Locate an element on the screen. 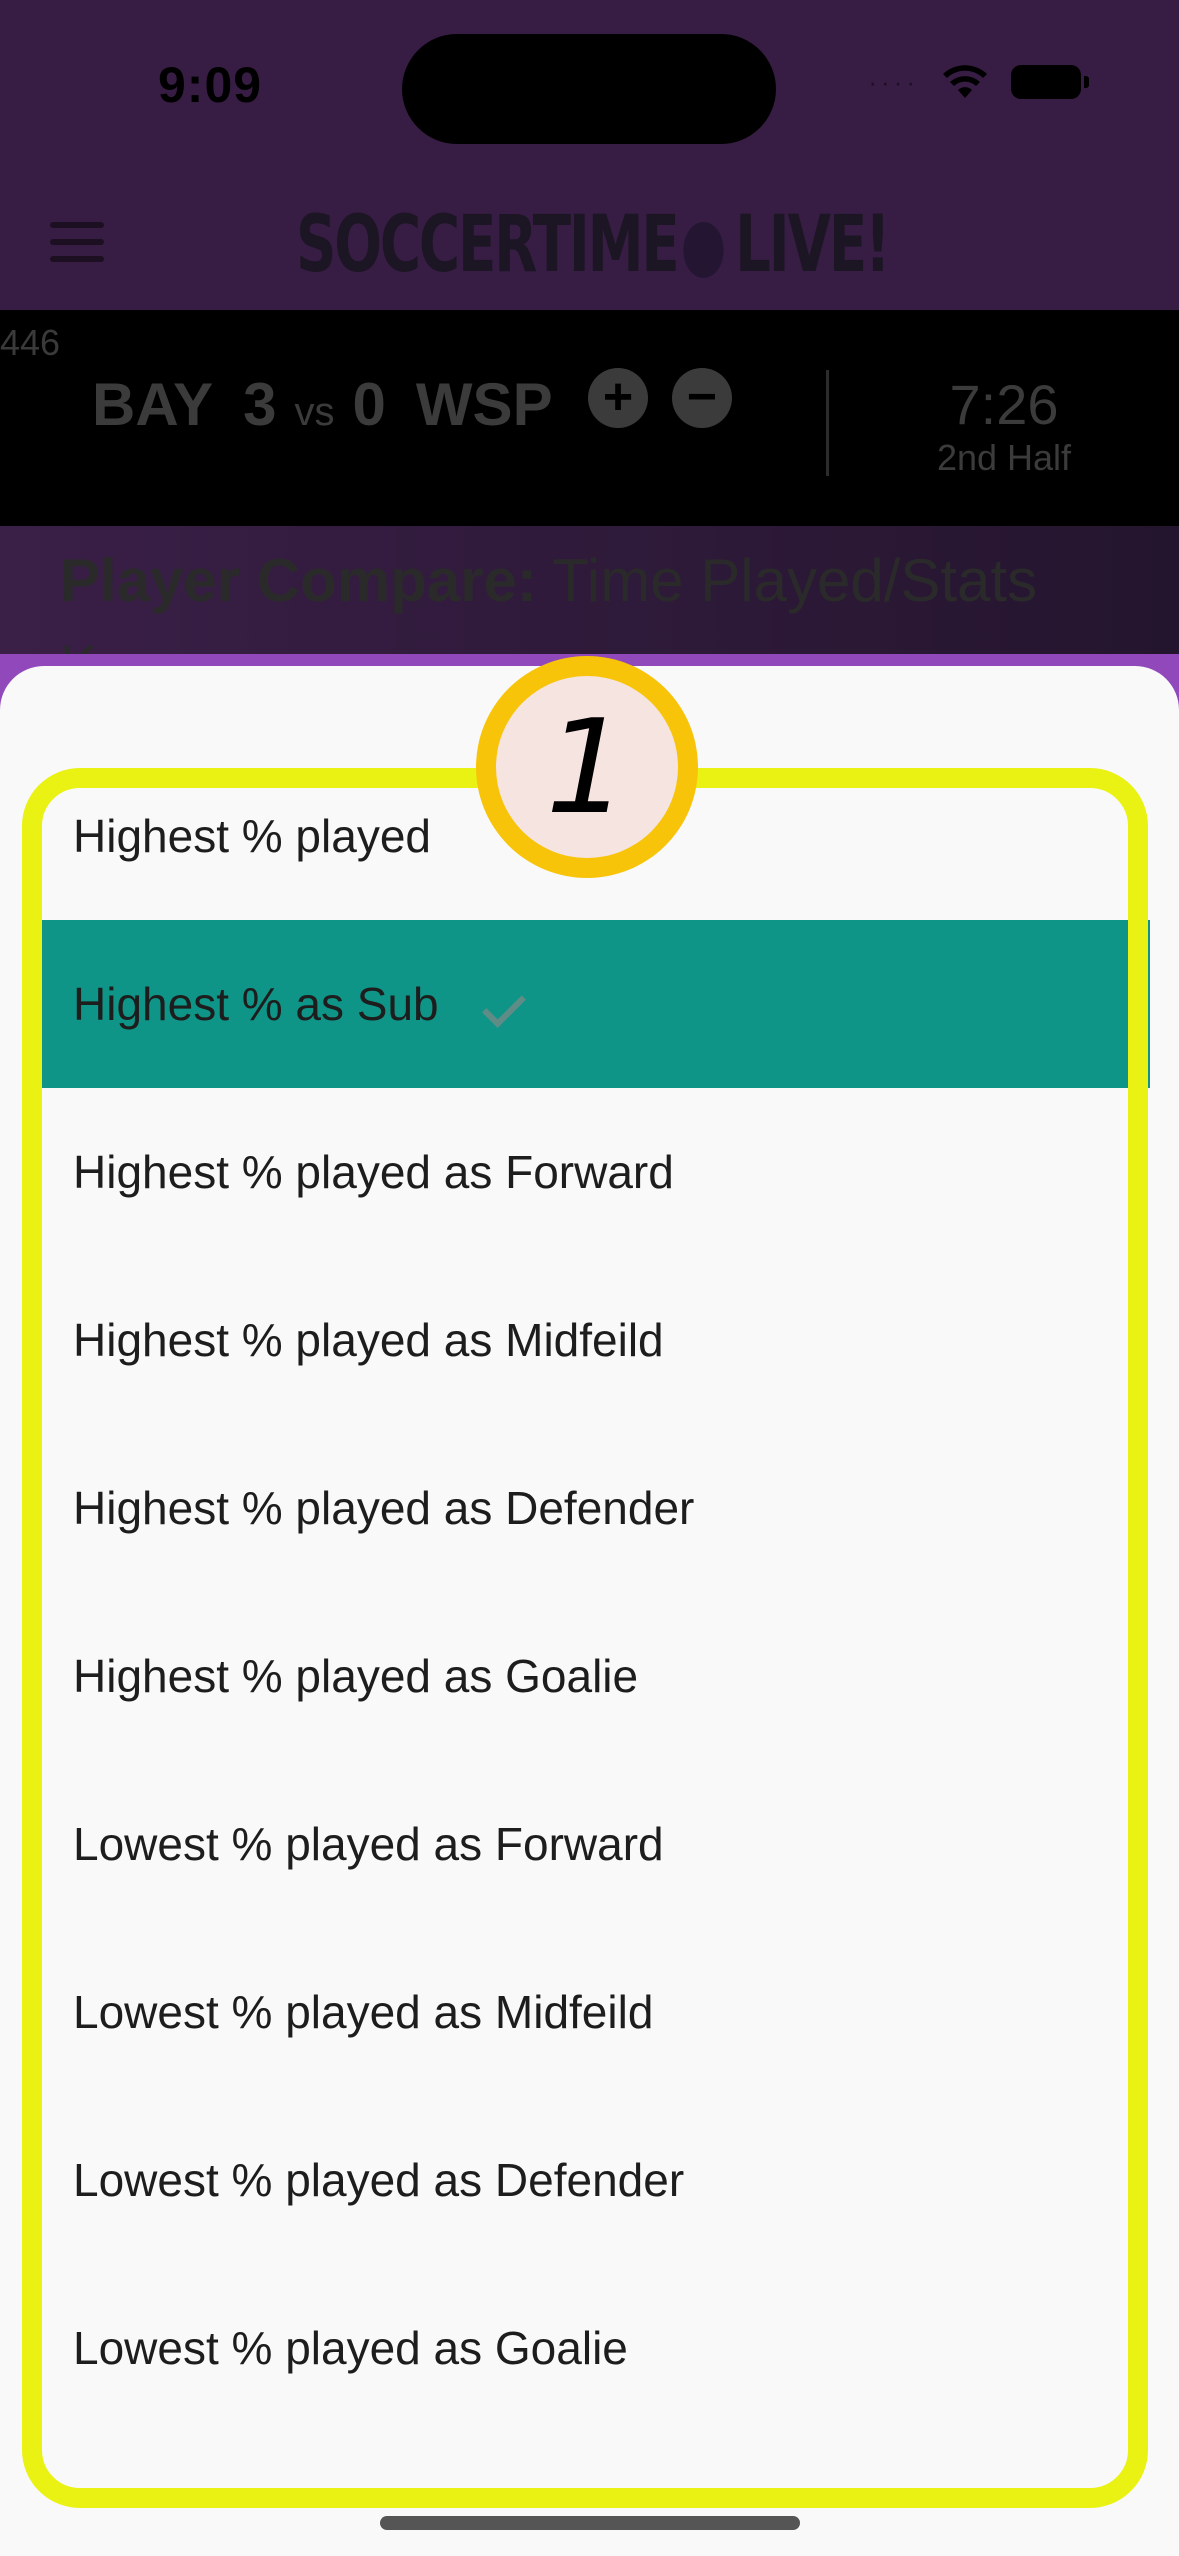 This screenshot has height=2556, width=1179. home-indicator is located at coordinates (590, 2523).